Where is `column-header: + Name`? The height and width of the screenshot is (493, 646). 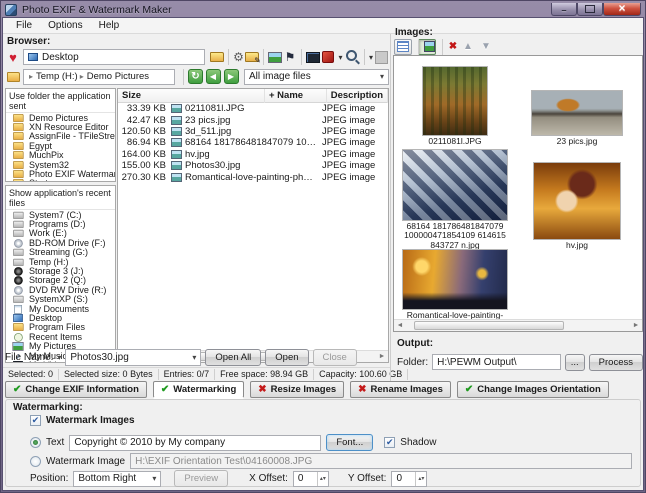 column-header: + Name is located at coordinates (296, 95).